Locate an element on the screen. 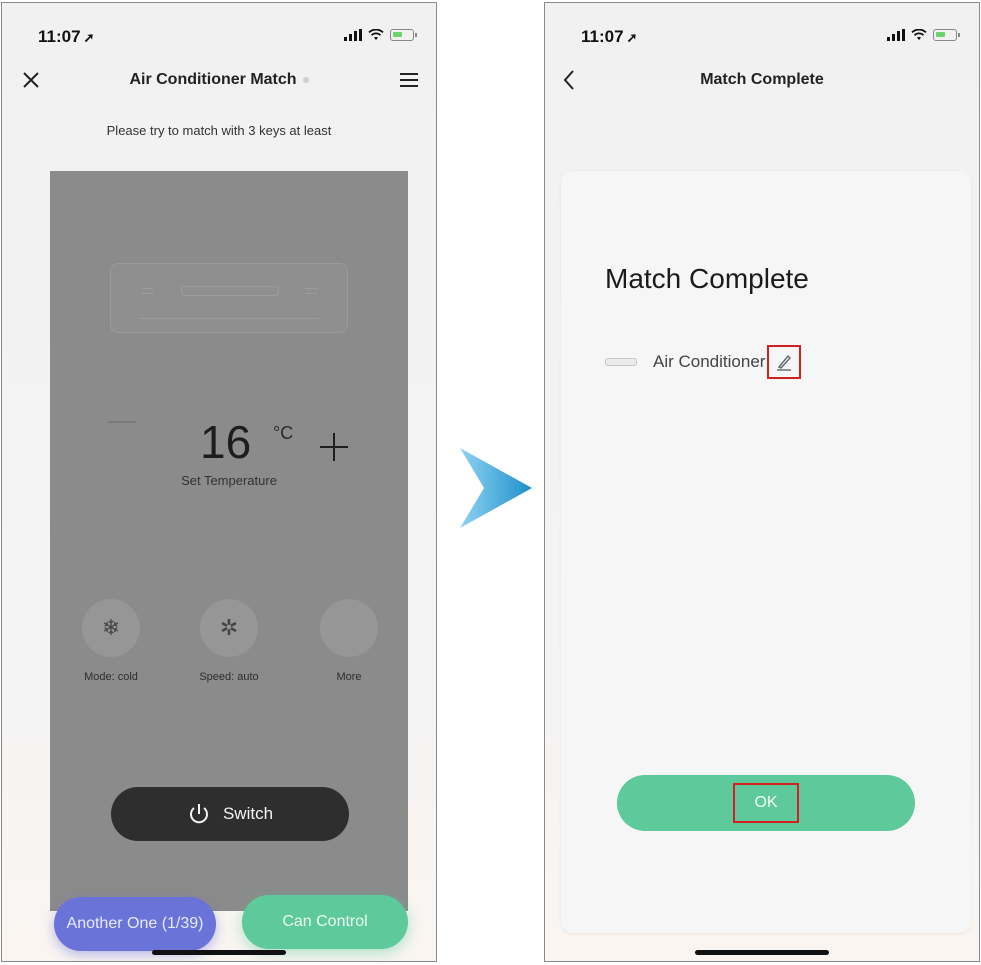 The width and height of the screenshot is (981, 965). can-control-button: Can Control is located at coordinates (325, 922).